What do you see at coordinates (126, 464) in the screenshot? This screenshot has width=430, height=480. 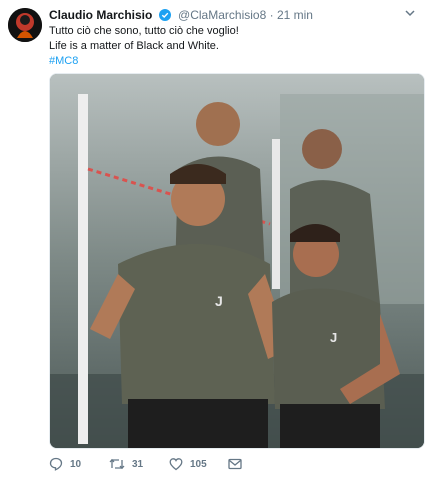 I see `retweet-button: 31` at bounding box center [126, 464].